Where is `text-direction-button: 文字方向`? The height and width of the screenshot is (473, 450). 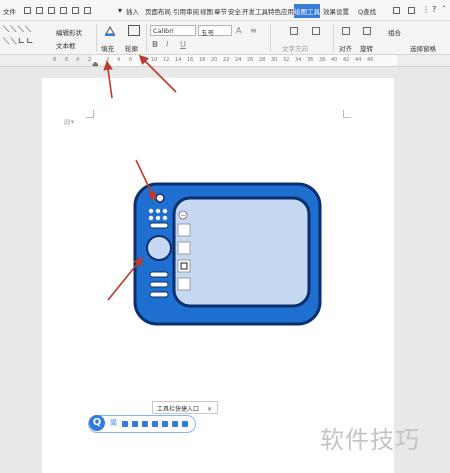 text-direction-button: 文字方向 is located at coordinates (295, 48).